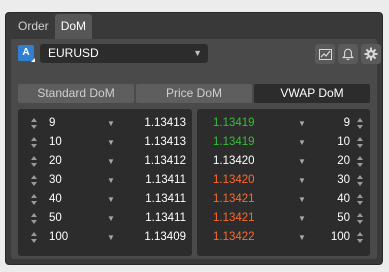 Image resolution: width=389 pixels, height=272 pixels. What do you see at coordinates (105, 218) in the screenshot?
I see `bid-row: 50 ▼ 1.13411` at bounding box center [105, 218].